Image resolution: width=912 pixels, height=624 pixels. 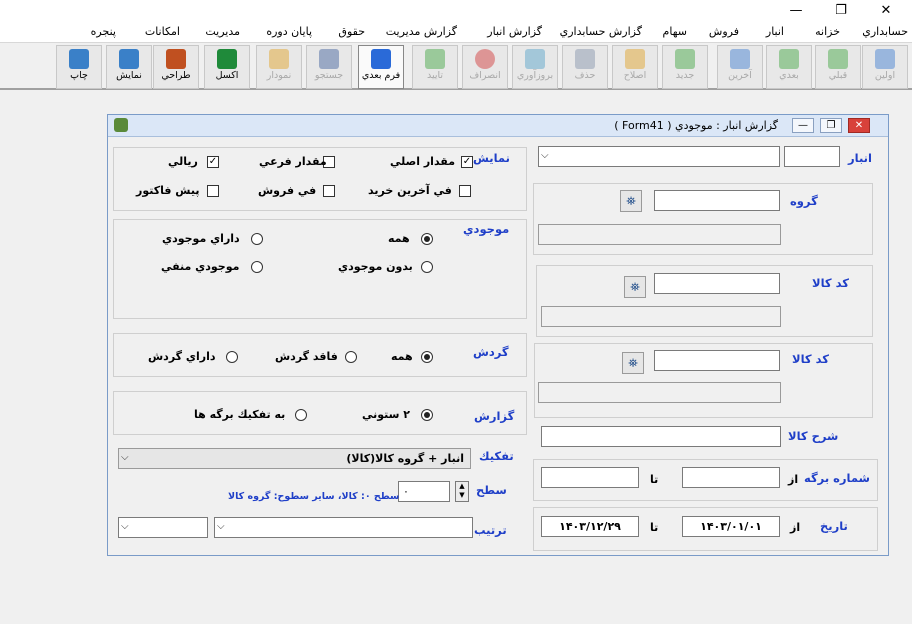 What do you see at coordinates (831, 125) in the screenshot?
I see `form-restore-button: ❐` at bounding box center [831, 125].